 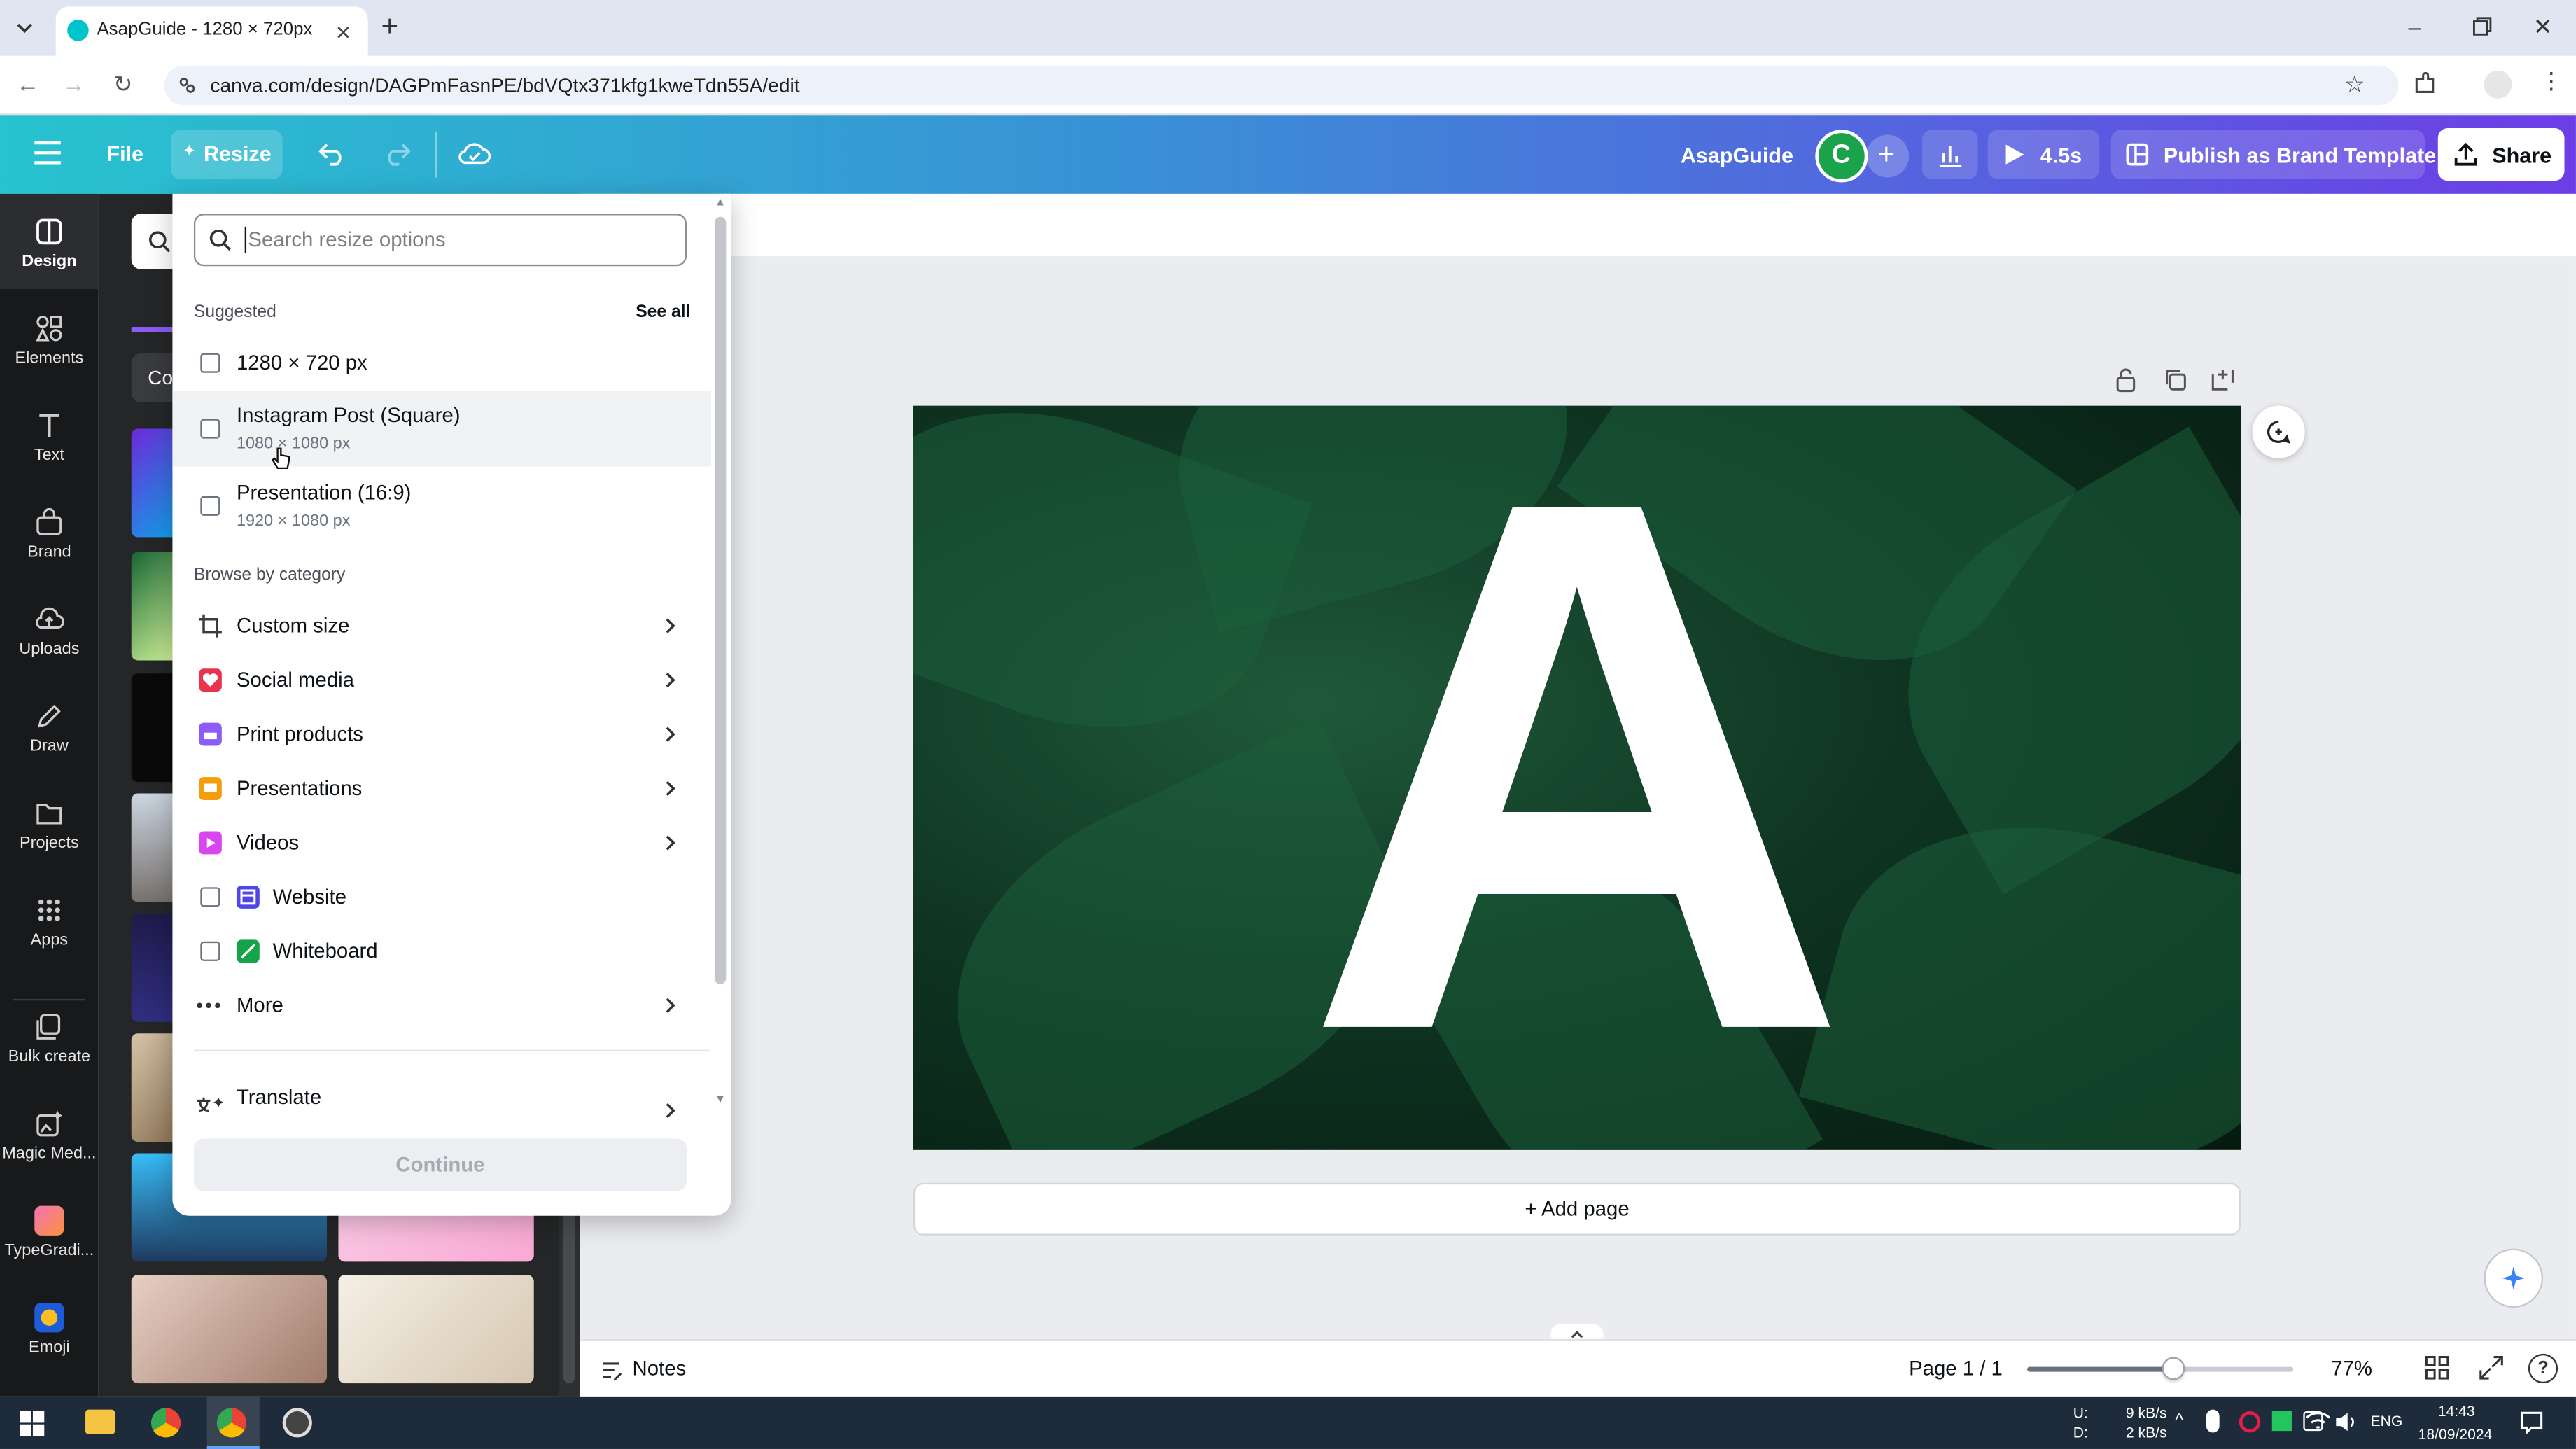 I want to click on undo-icon, so click(x=333, y=152).